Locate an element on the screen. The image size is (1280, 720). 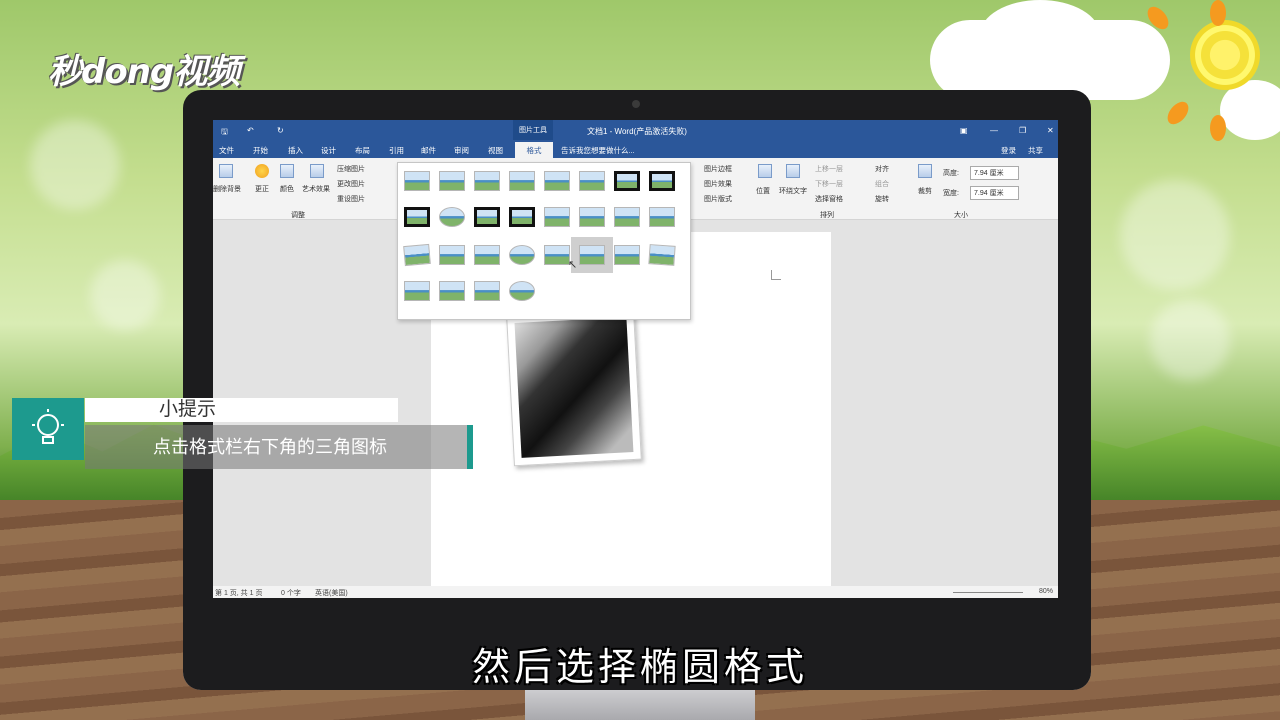
save-icon: 🖫 is located at coordinates (224, 133).